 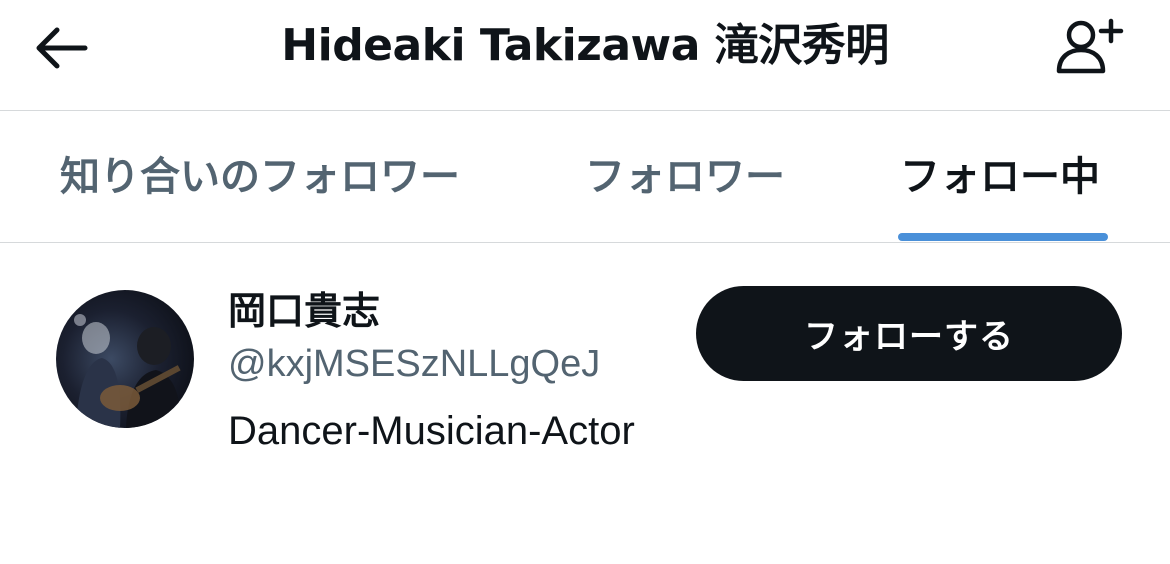 I want to click on arrow-left-icon, so click(x=62, y=48).